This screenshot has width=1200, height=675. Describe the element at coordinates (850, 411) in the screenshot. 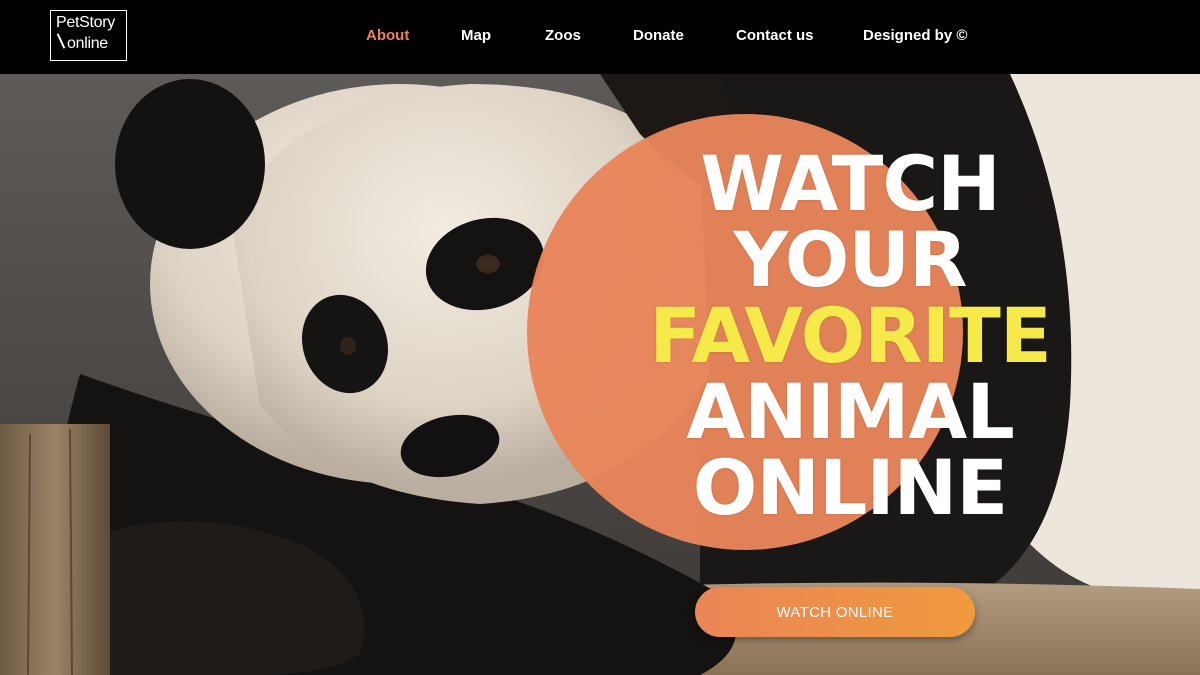

I see `headline-line-4: ANIMAL` at that location.